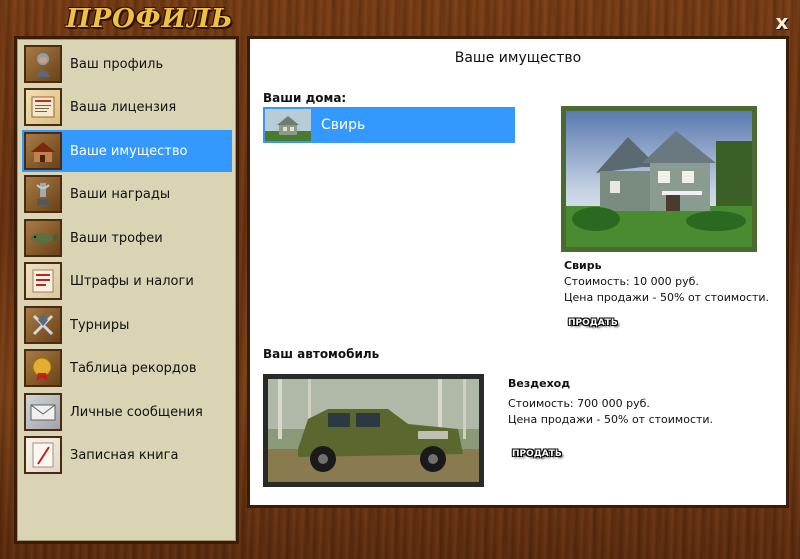  I want to click on house-sale-price: Цена продажи - 50% от стоимости., so click(667, 297).